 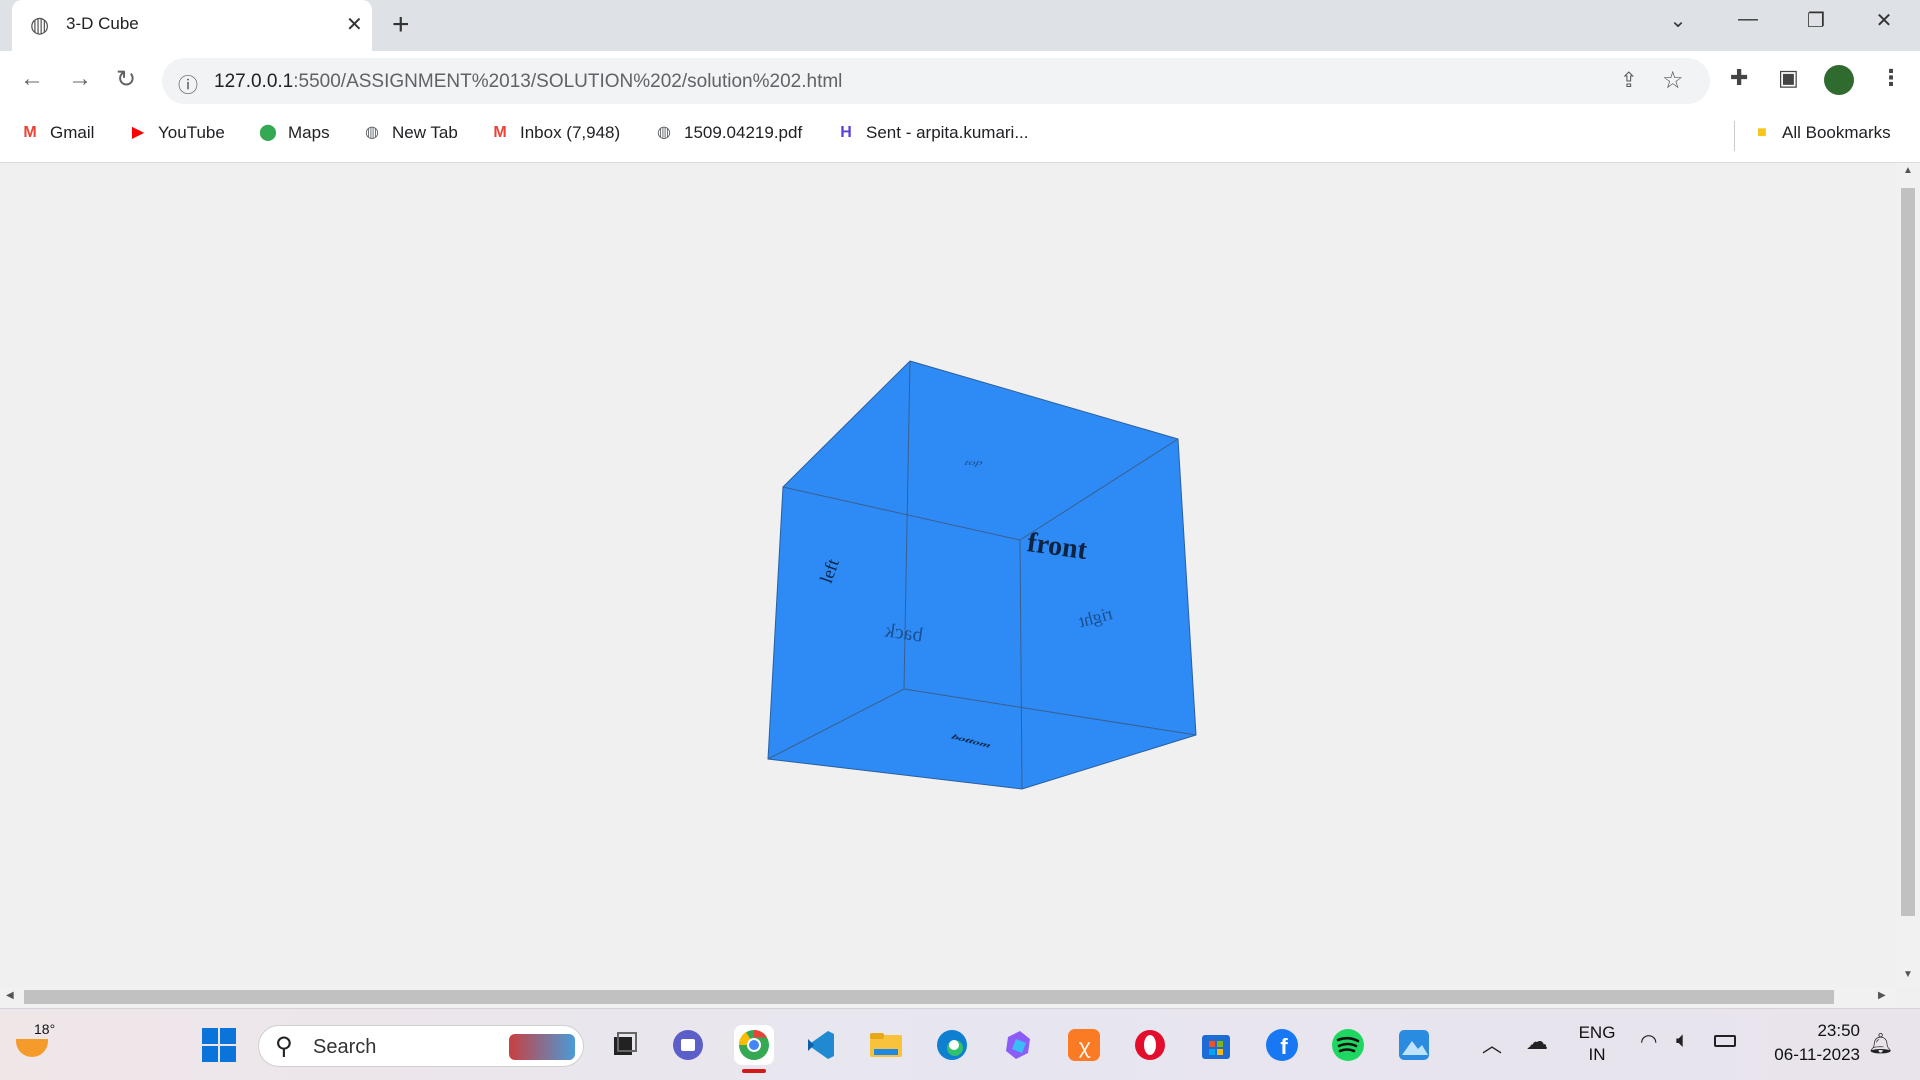 I want to click on taskbar-search-label: Search, so click(x=345, y=1047).